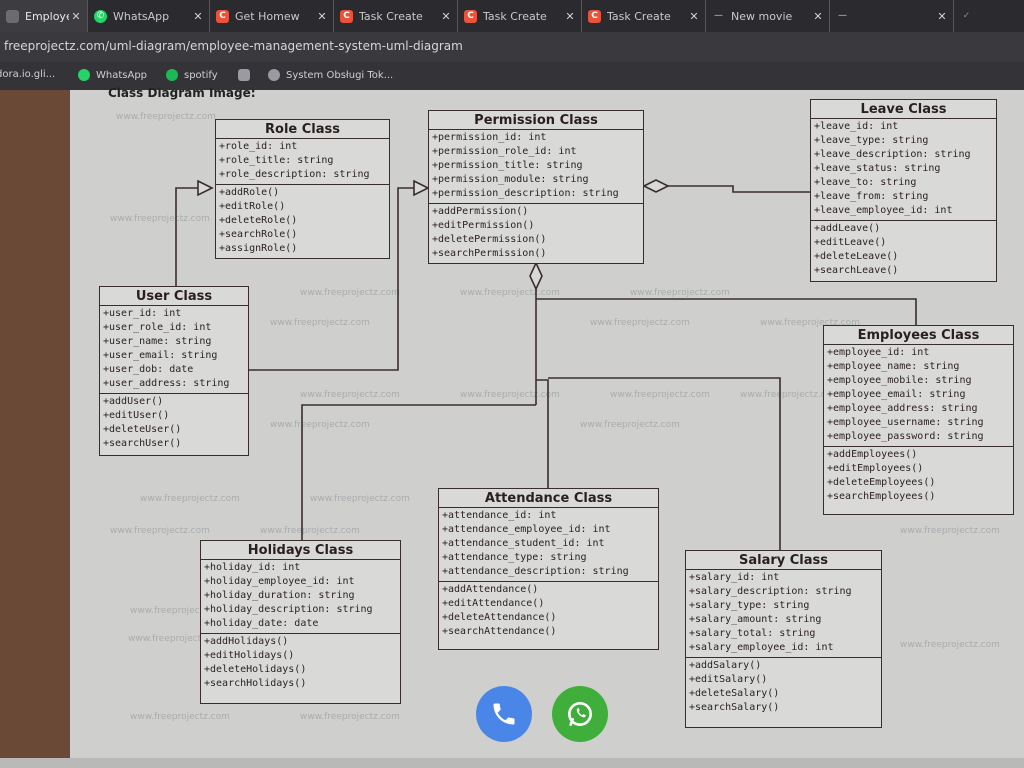  Describe the element at coordinates (883, 210) in the screenshot. I see `attribute: +leave_employee_id: int` at that location.